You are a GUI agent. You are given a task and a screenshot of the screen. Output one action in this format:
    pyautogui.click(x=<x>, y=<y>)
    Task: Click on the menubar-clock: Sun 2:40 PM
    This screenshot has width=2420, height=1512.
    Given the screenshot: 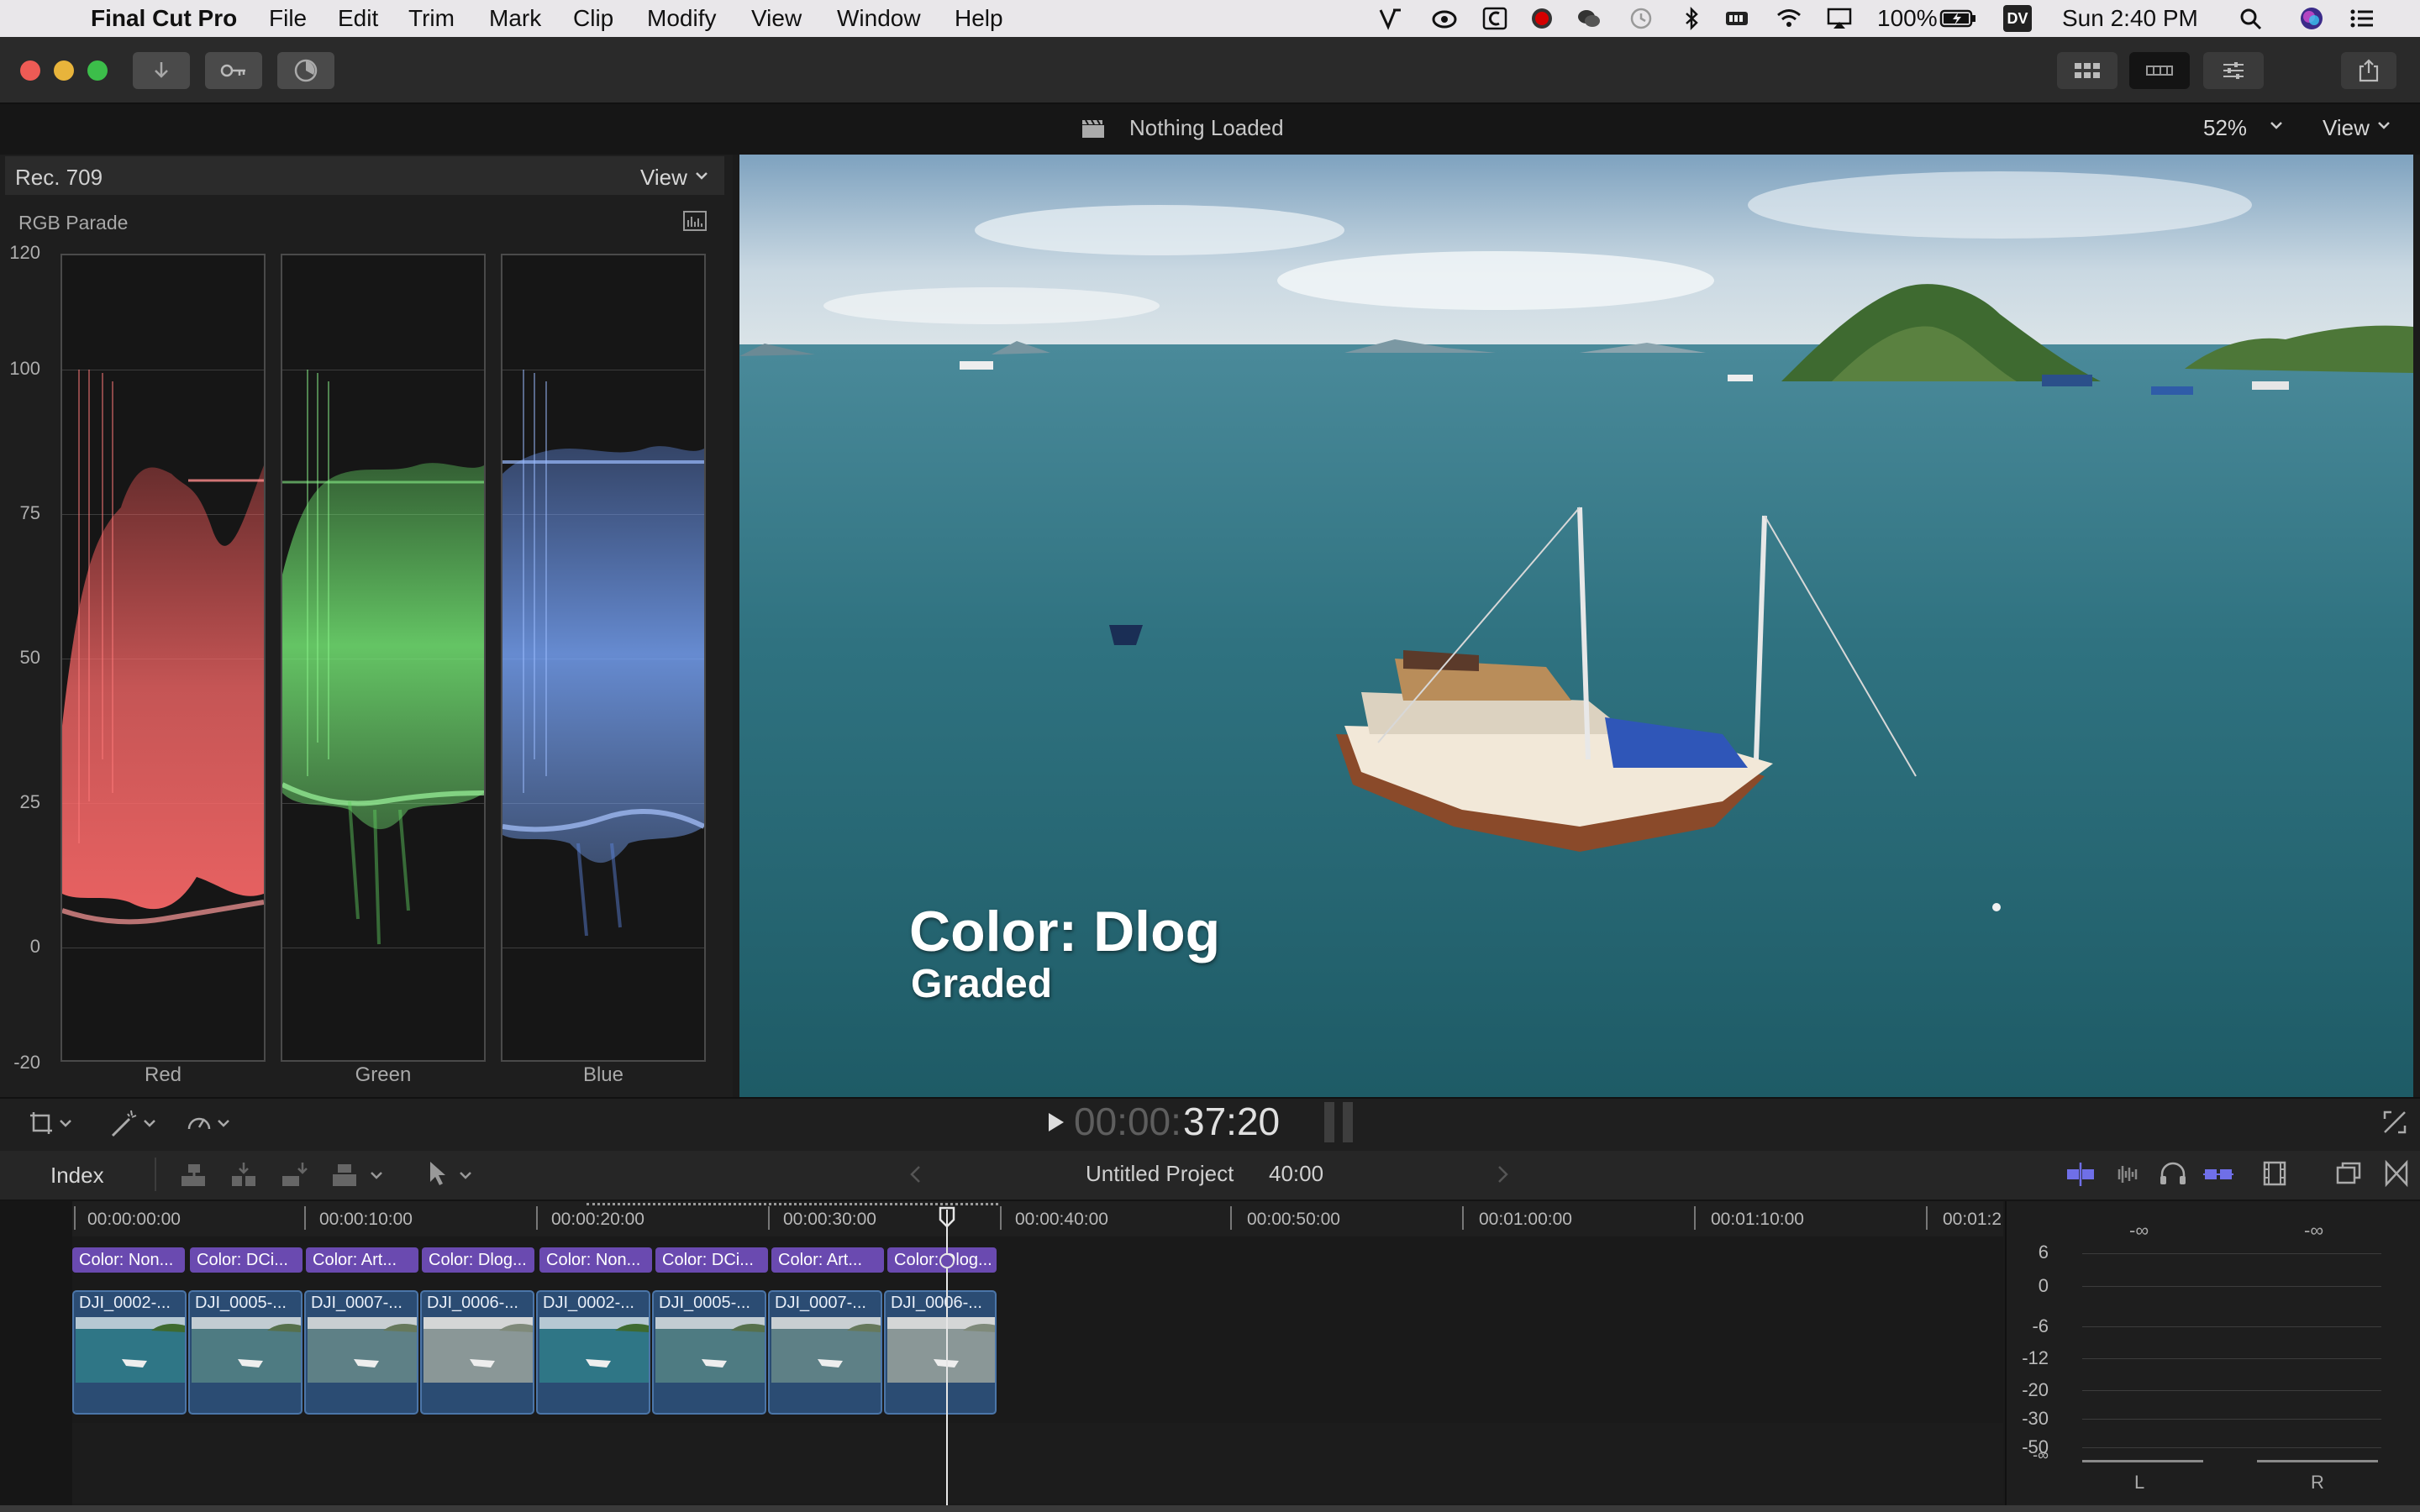 What is the action you would take?
    pyautogui.click(x=2130, y=18)
    